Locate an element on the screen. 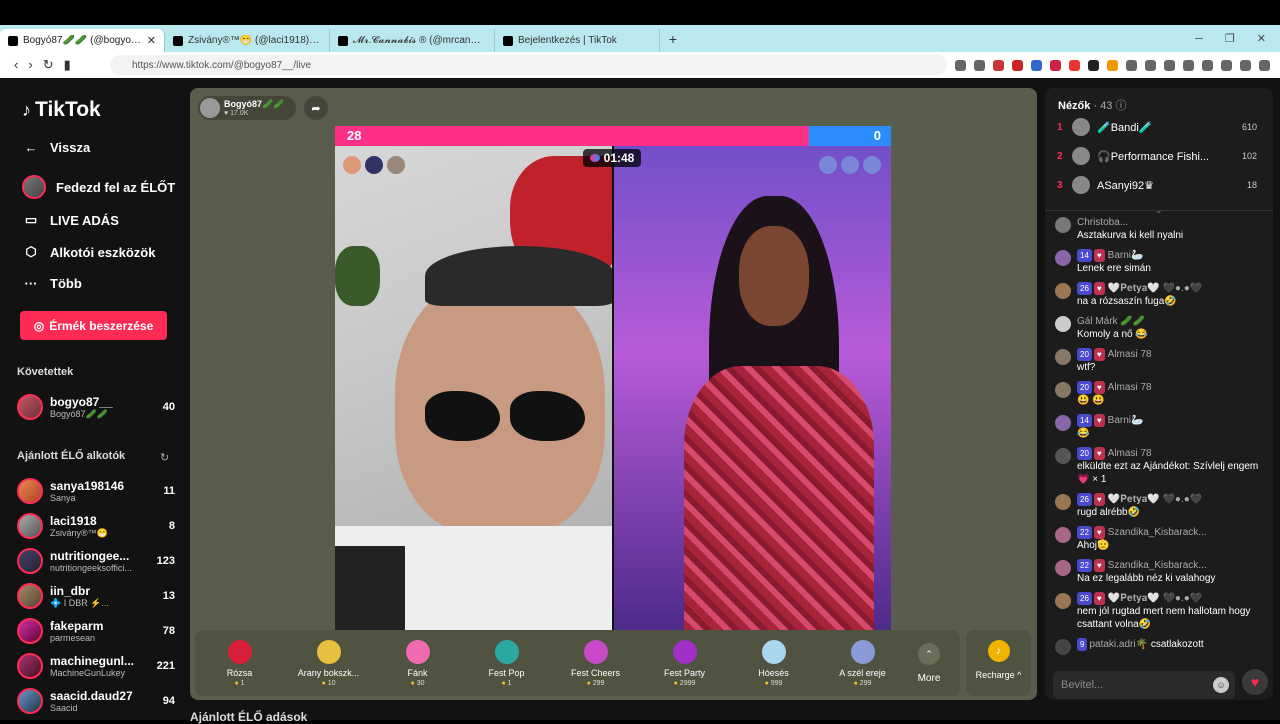  chat-message: 22 ♥ Szandika_Kisbarack... Ahoj🫡 is located at coordinates (1160, 539).